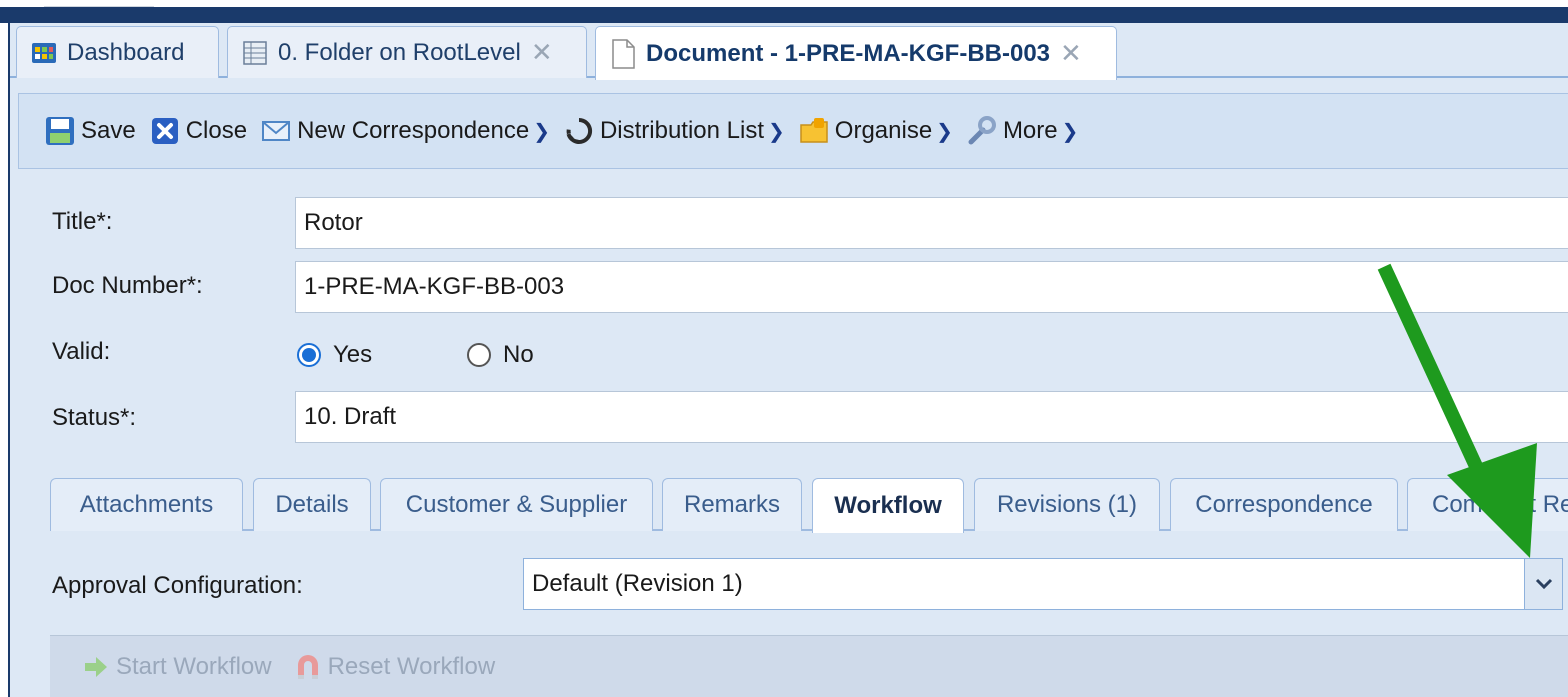 Image resolution: width=1568 pixels, height=697 pixels. I want to click on tab-details: Details, so click(312, 504).